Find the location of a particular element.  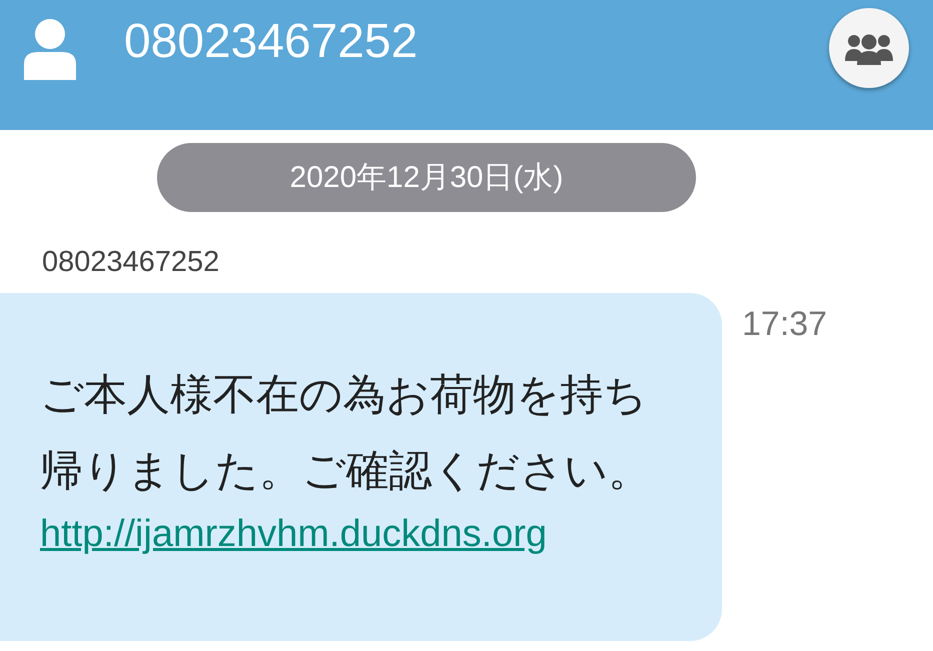

contact-title: 08023467252 is located at coordinates (271, 41).